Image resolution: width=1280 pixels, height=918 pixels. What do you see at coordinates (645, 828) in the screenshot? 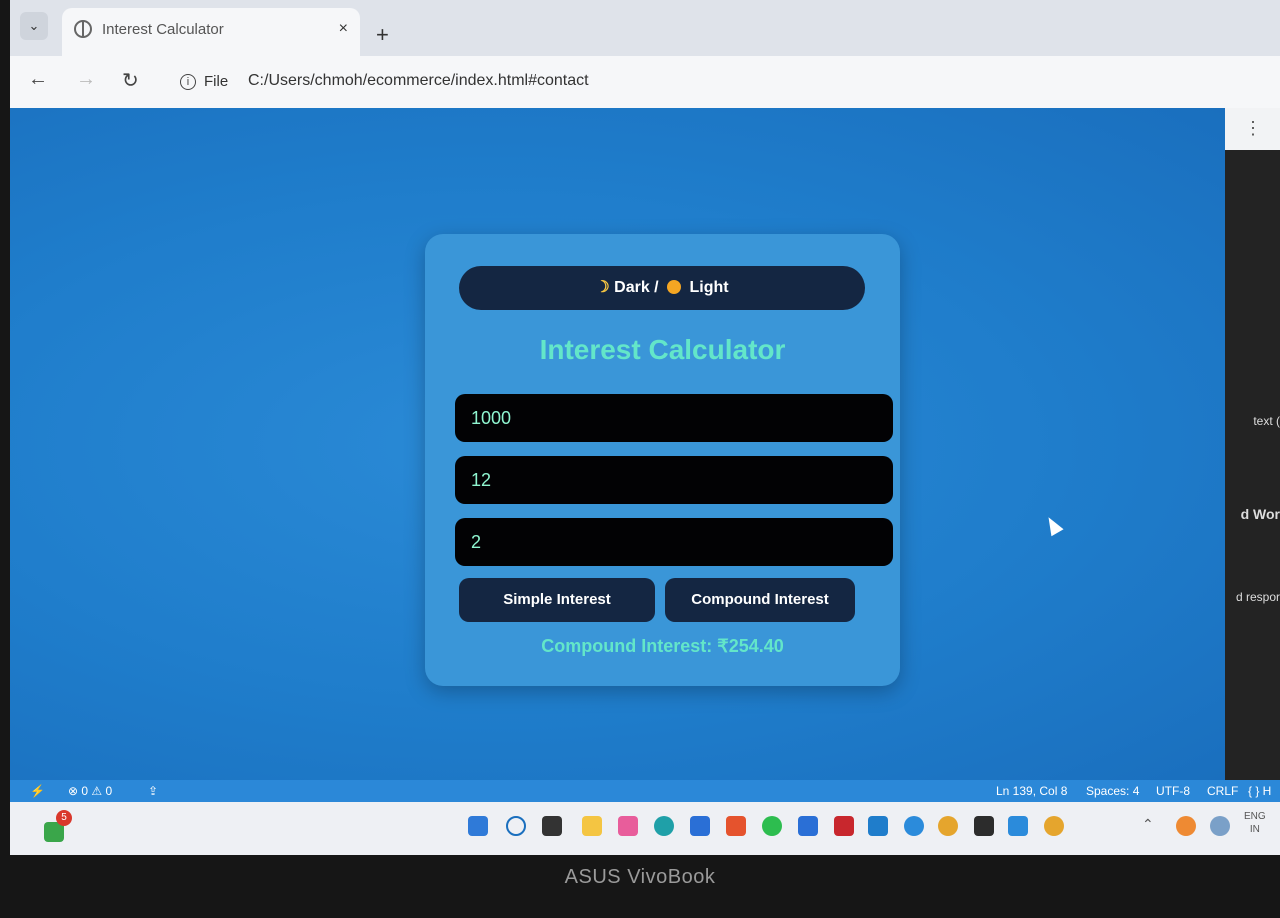
I see `windows-taskbar: 5 ⌃ ENG IN` at bounding box center [645, 828].